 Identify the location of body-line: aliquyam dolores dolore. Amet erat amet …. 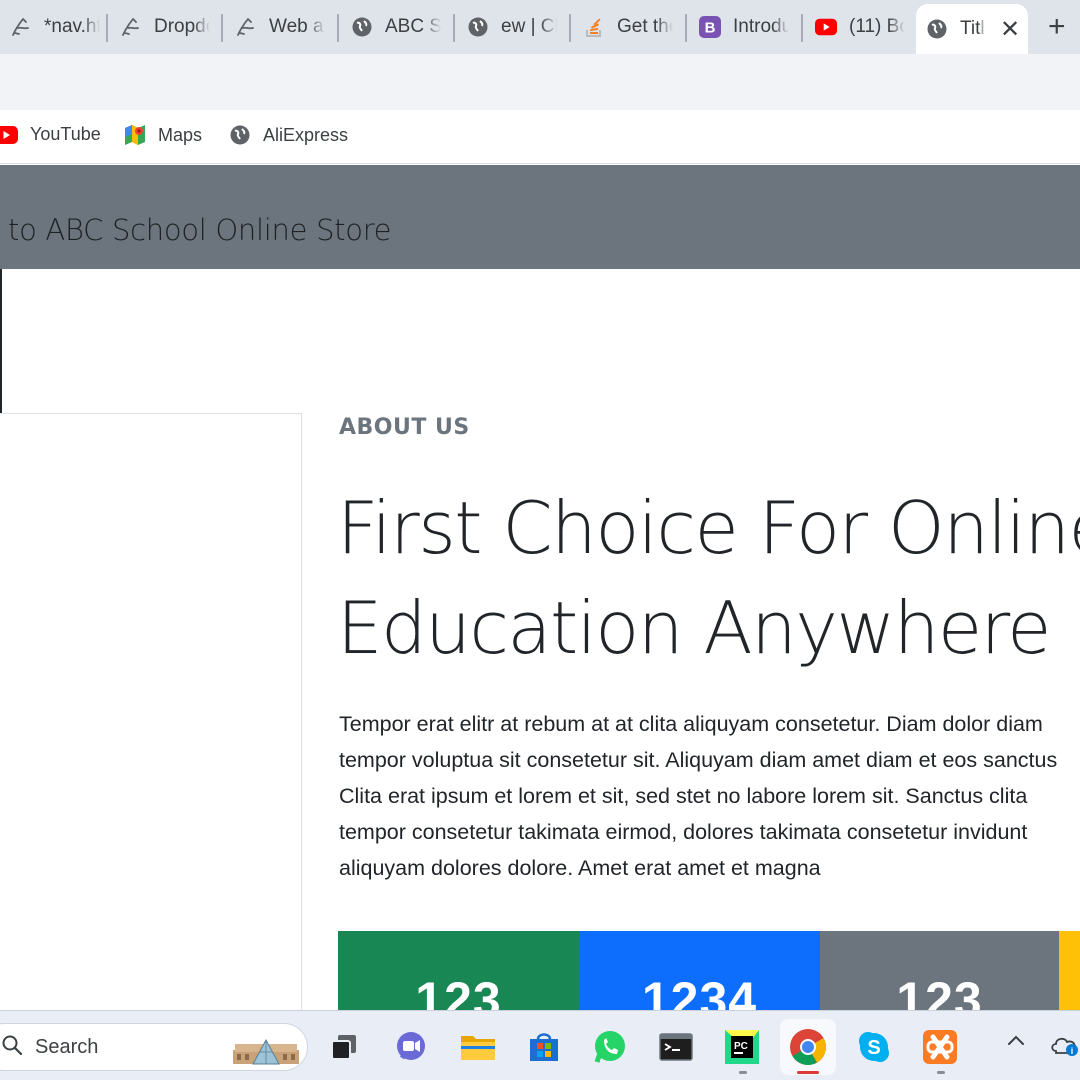
(580, 868).